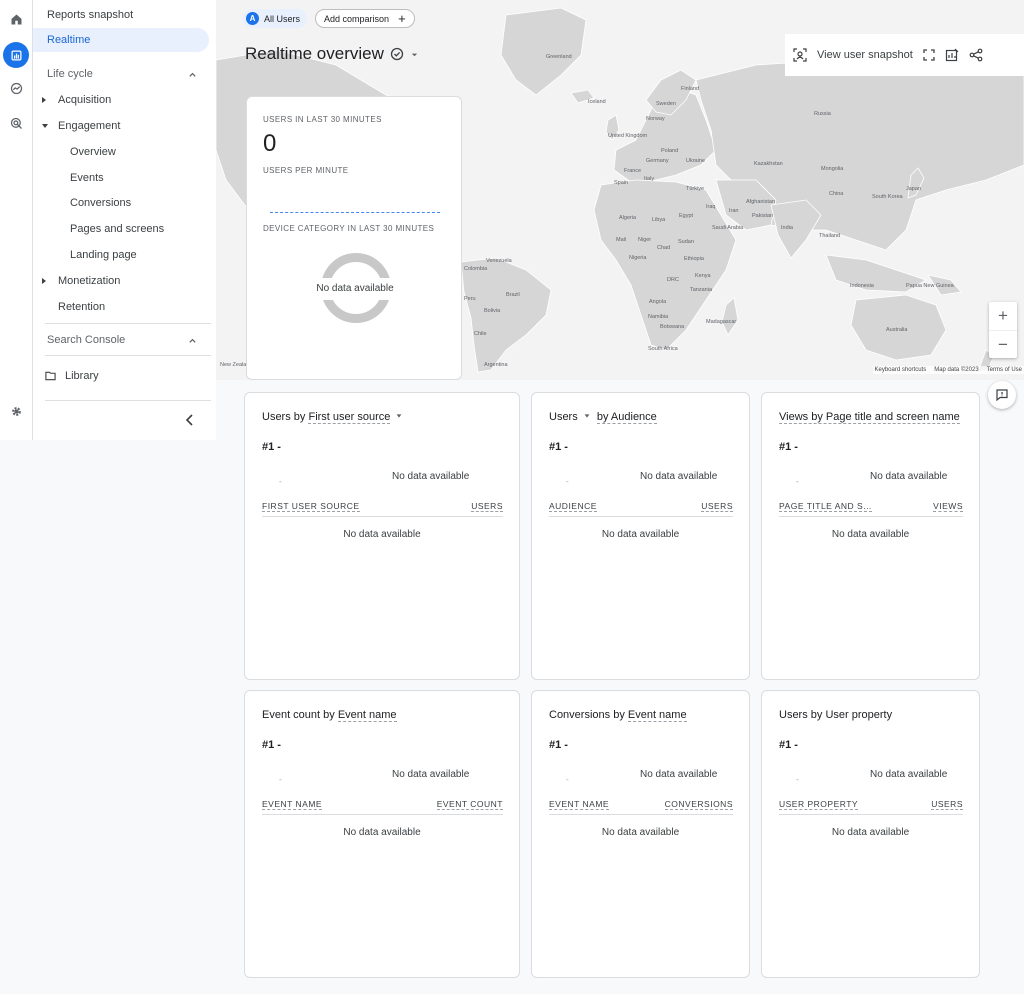 The image size is (1024, 994). What do you see at coordinates (16, 88) in the screenshot?
I see `explore-icon` at bounding box center [16, 88].